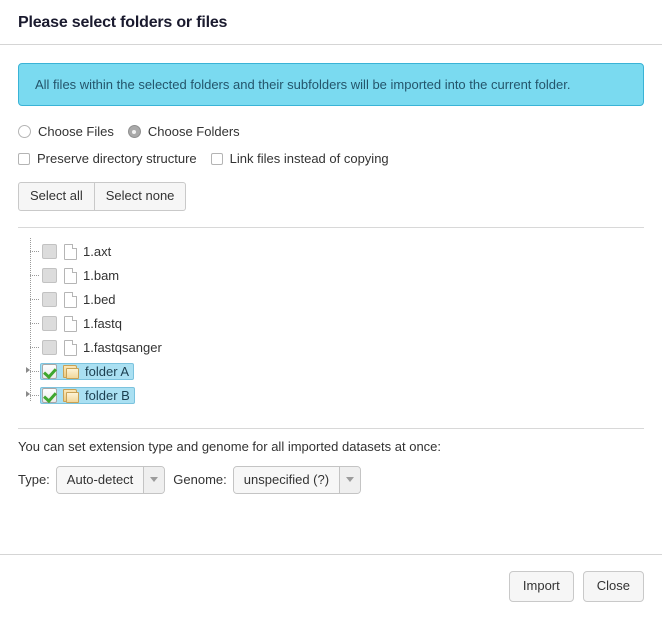 This screenshot has height=618, width=662. Describe the element at coordinates (331, 22) in the screenshot. I see `modal-header: Please select folders or files` at that location.